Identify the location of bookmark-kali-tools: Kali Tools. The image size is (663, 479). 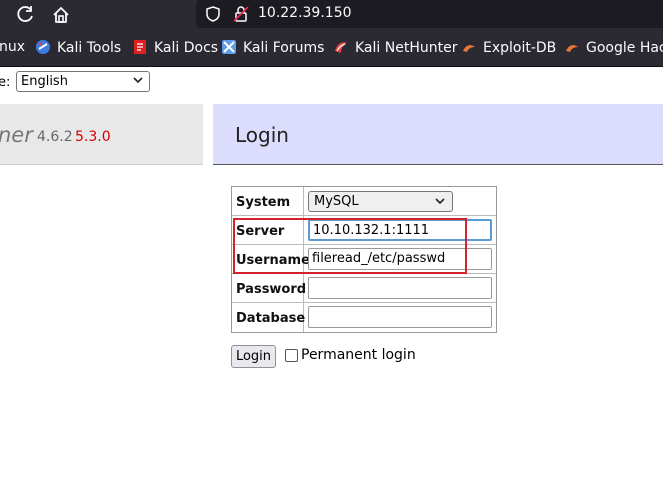
(78, 47).